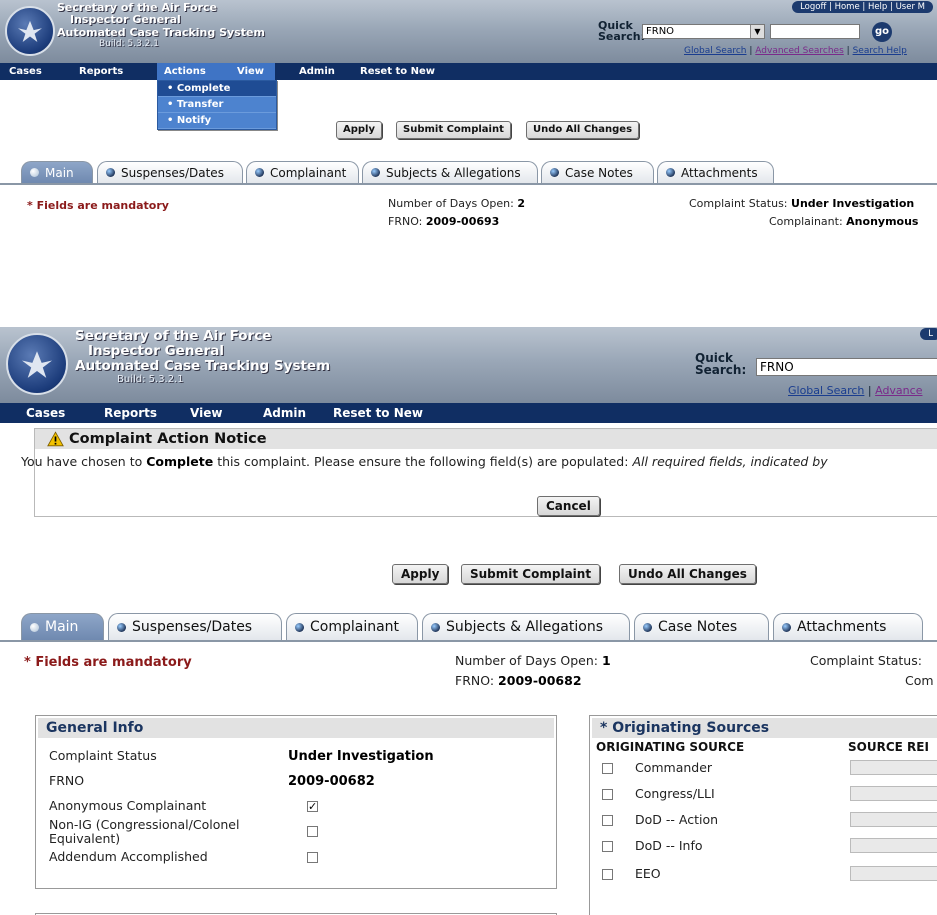 The width and height of the screenshot is (937, 915). What do you see at coordinates (453, 172) in the screenshot?
I see `tab-label: Subjects & Allegations` at bounding box center [453, 172].